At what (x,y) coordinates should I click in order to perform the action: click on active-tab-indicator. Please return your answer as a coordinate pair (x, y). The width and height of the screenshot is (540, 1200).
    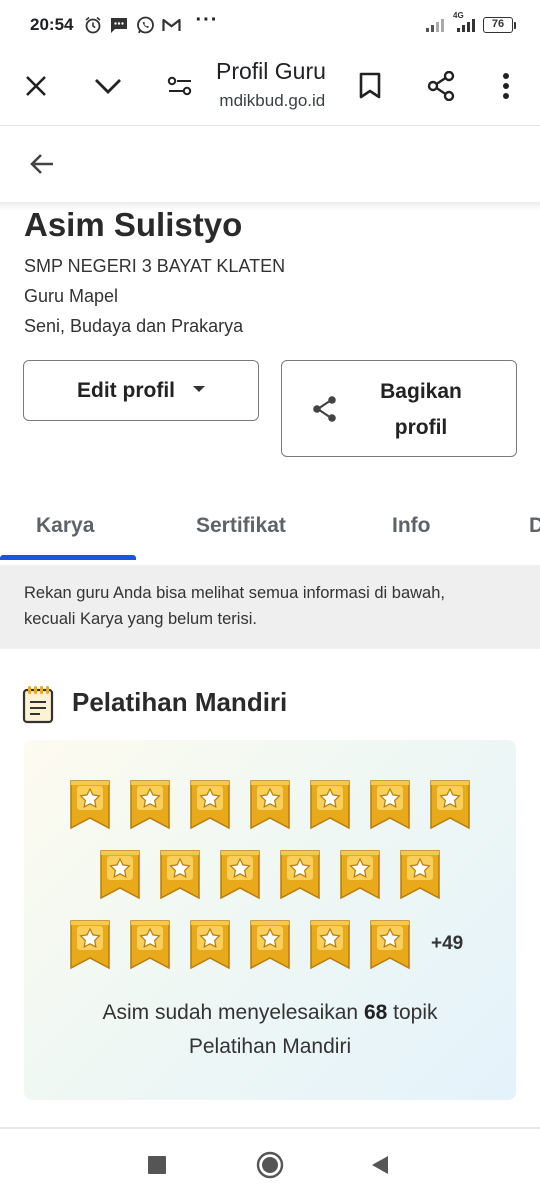
    Looking at the image, I should click on (68, 557).